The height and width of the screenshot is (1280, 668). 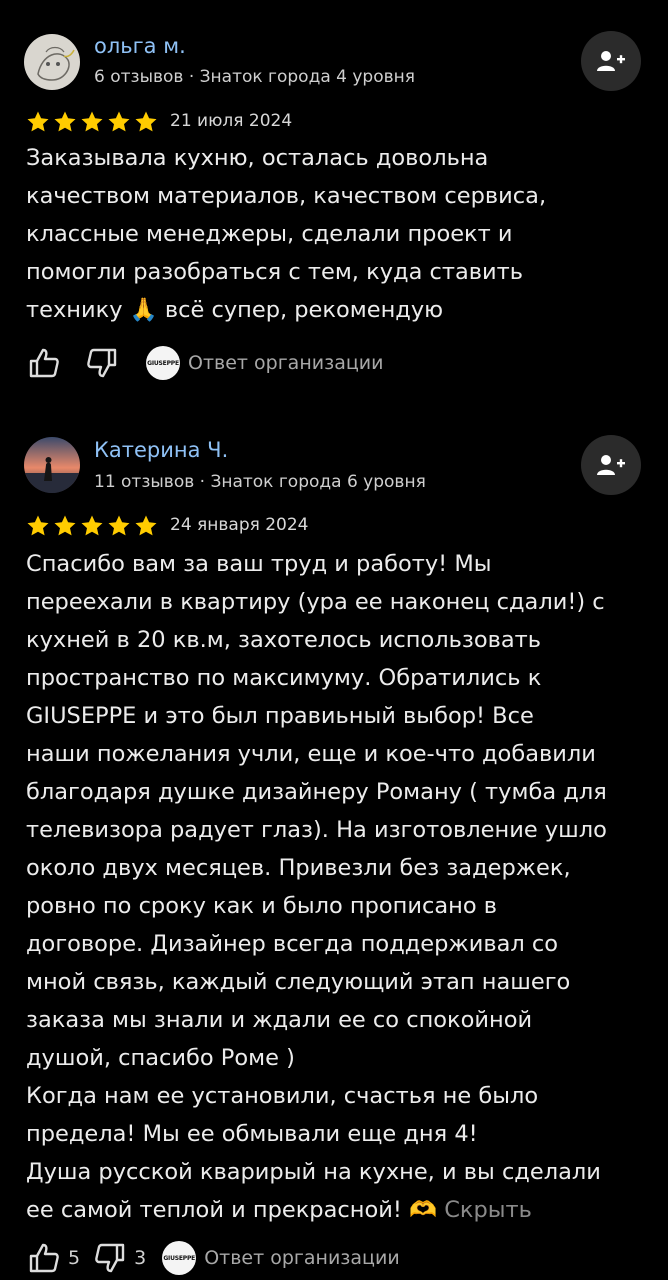 What do you see at coordinates (279, 1020) in the screenshot?
I see `review-text-line: заказа мы знали и ждали ее со спокойной` at bounding box center [279, 1020].